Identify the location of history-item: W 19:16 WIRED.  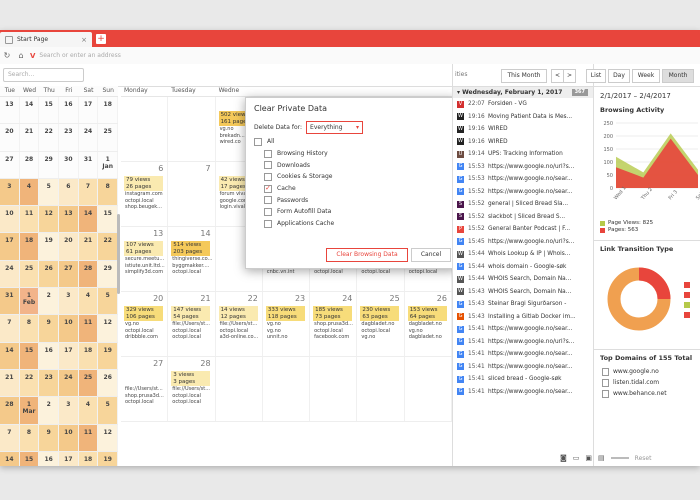
(523, 129).